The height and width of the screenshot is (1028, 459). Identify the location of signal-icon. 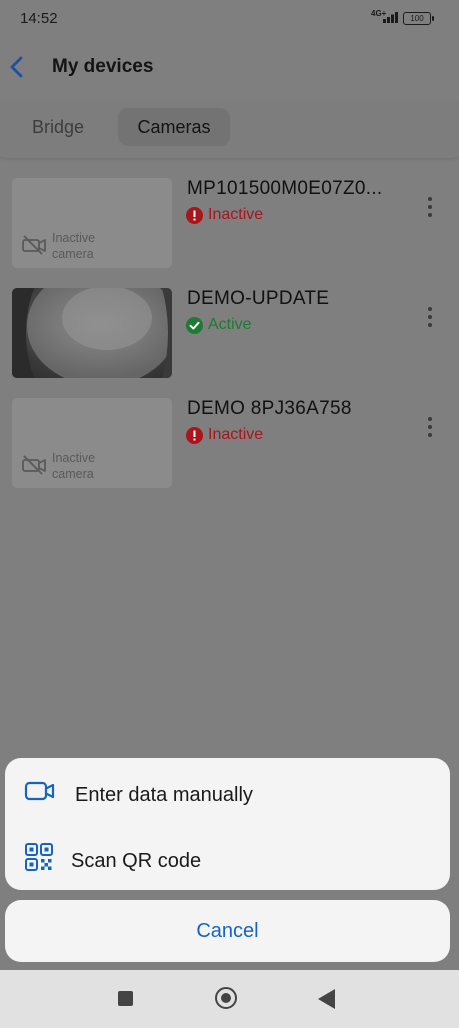
(390, 17).